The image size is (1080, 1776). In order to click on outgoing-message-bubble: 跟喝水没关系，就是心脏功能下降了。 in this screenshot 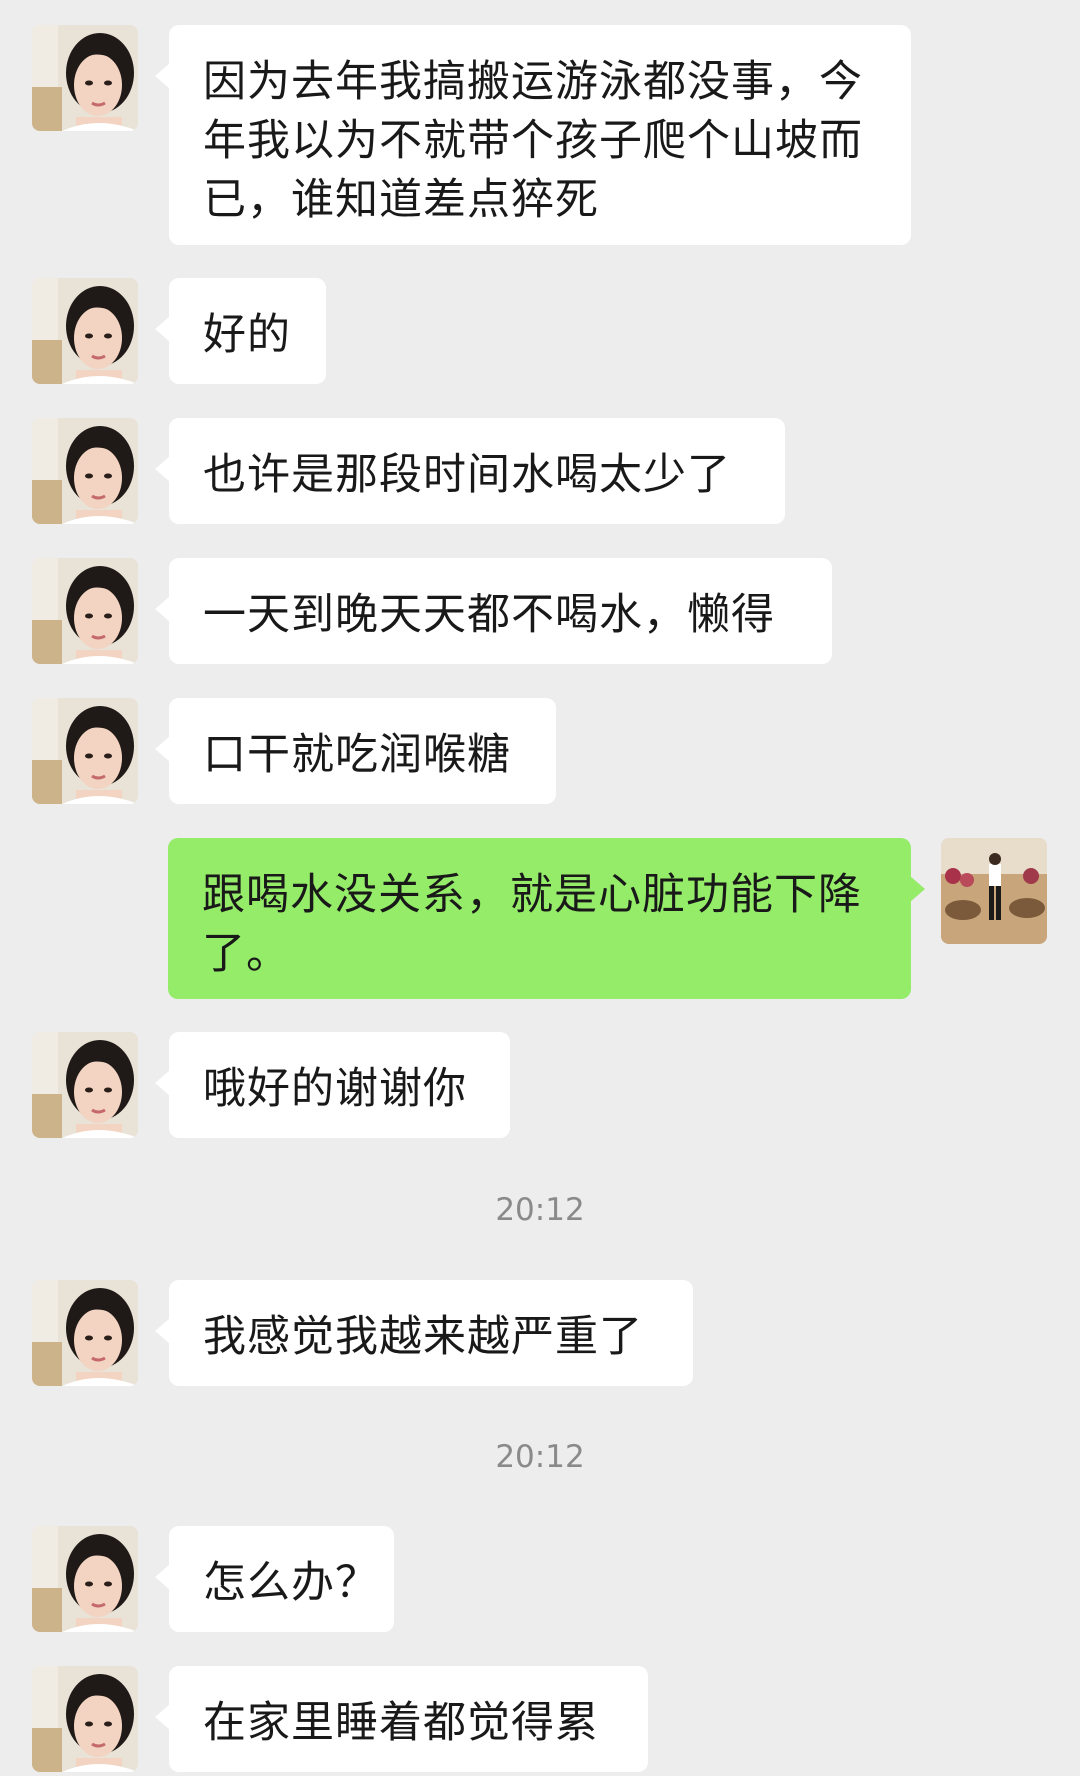, I will do `click(546, 918)`.